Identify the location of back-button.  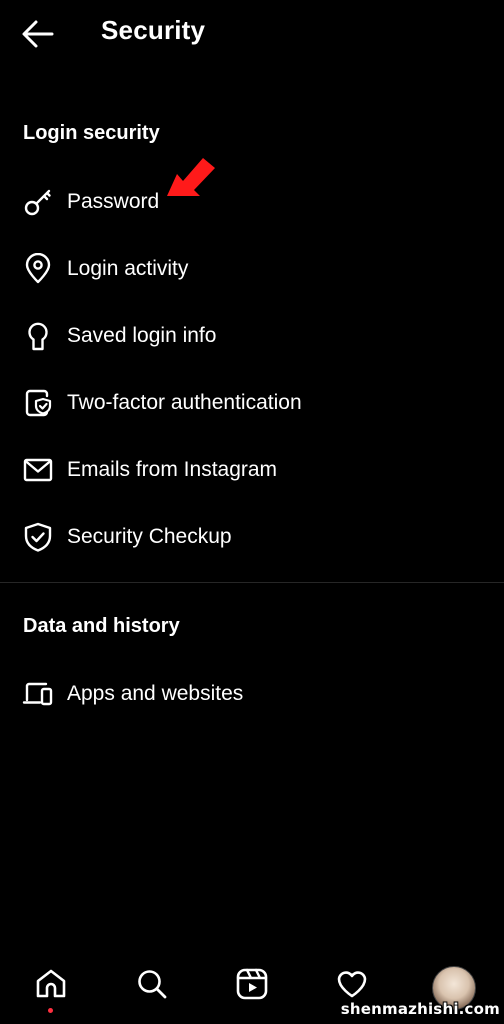
(40, 34).